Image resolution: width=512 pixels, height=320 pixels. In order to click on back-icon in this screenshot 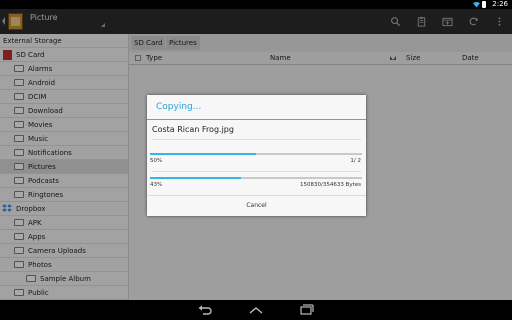, I will do `click(205, 310)`.